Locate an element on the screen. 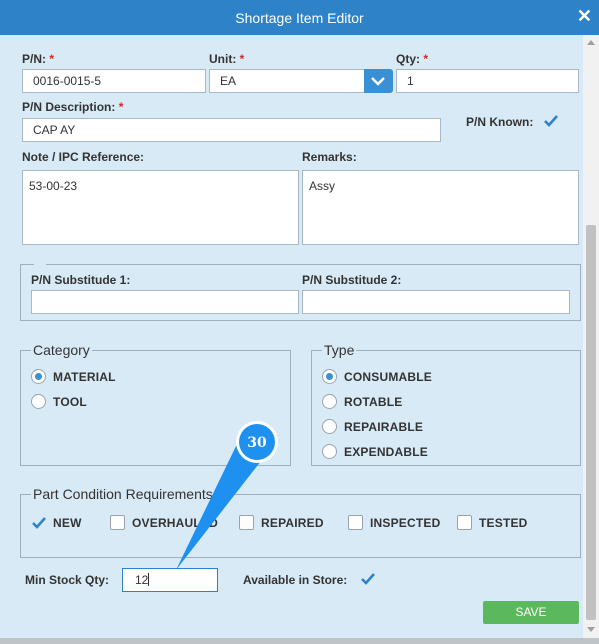  save-button: SAVE is located at coordinates (531, 612).